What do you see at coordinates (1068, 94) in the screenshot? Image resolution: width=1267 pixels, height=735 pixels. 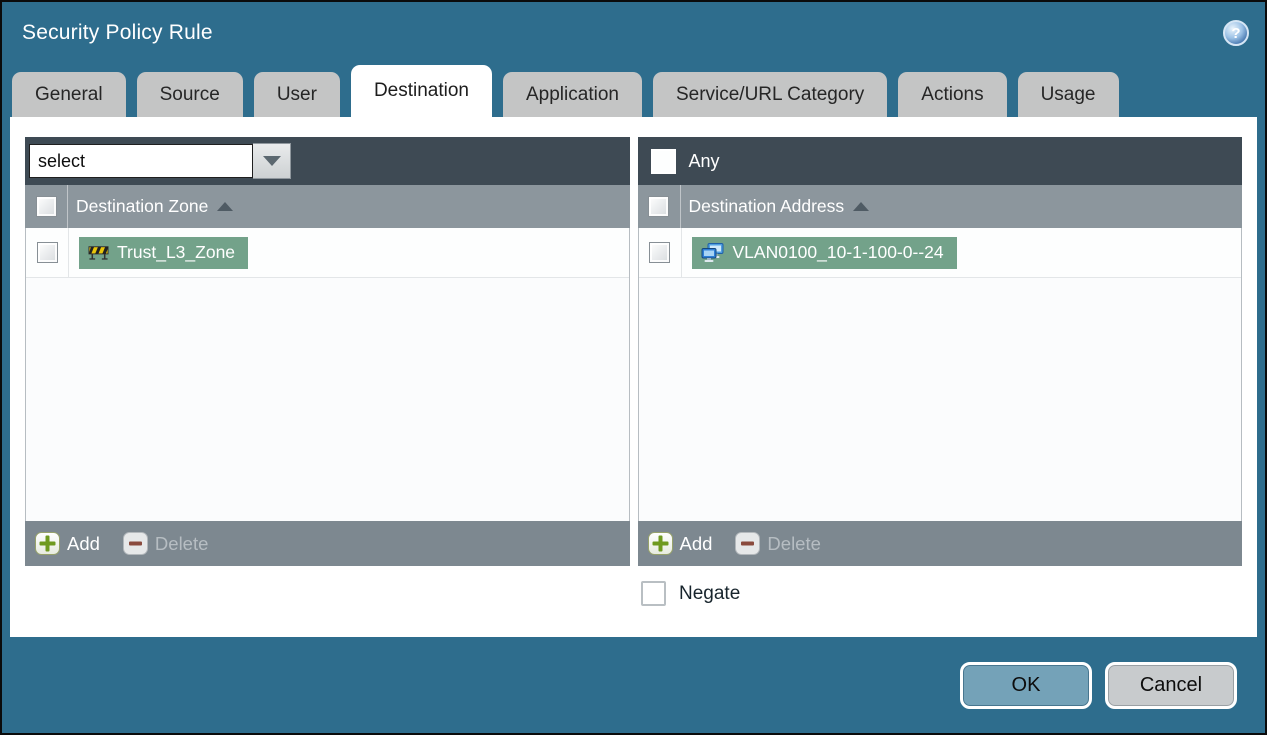 I see `tab-usage: Usage` at bounding box center [1068, 94].